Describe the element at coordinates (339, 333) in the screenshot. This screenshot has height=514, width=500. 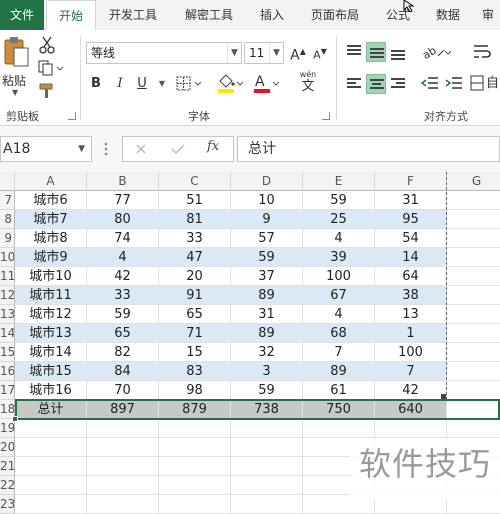
I see `table-row-cell: 68` at that location.